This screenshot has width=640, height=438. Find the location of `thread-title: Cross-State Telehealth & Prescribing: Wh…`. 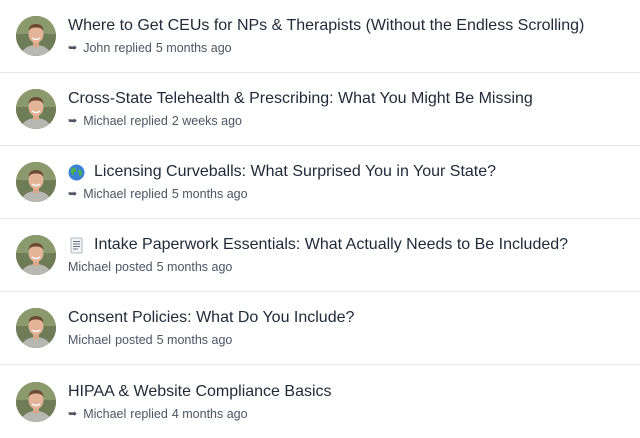

thread-title: Cross-State Telehealth & Prescribing: Wh… is located at coordinates (300, 99).